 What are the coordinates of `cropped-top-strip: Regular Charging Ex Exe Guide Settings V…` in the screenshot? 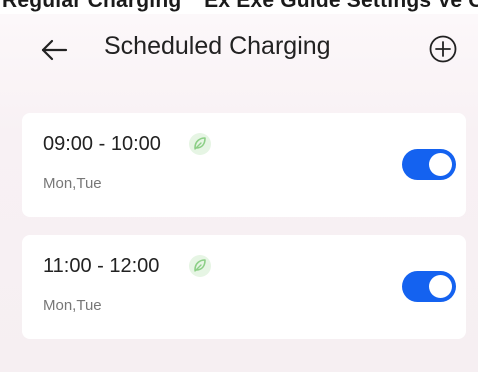 It's located at (239, 7).